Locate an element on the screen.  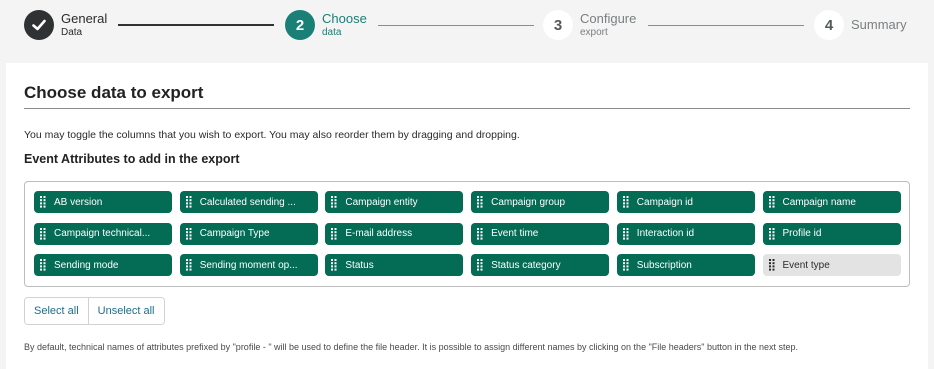
attribute-chip: AB version is located at coordinates (103, 202).